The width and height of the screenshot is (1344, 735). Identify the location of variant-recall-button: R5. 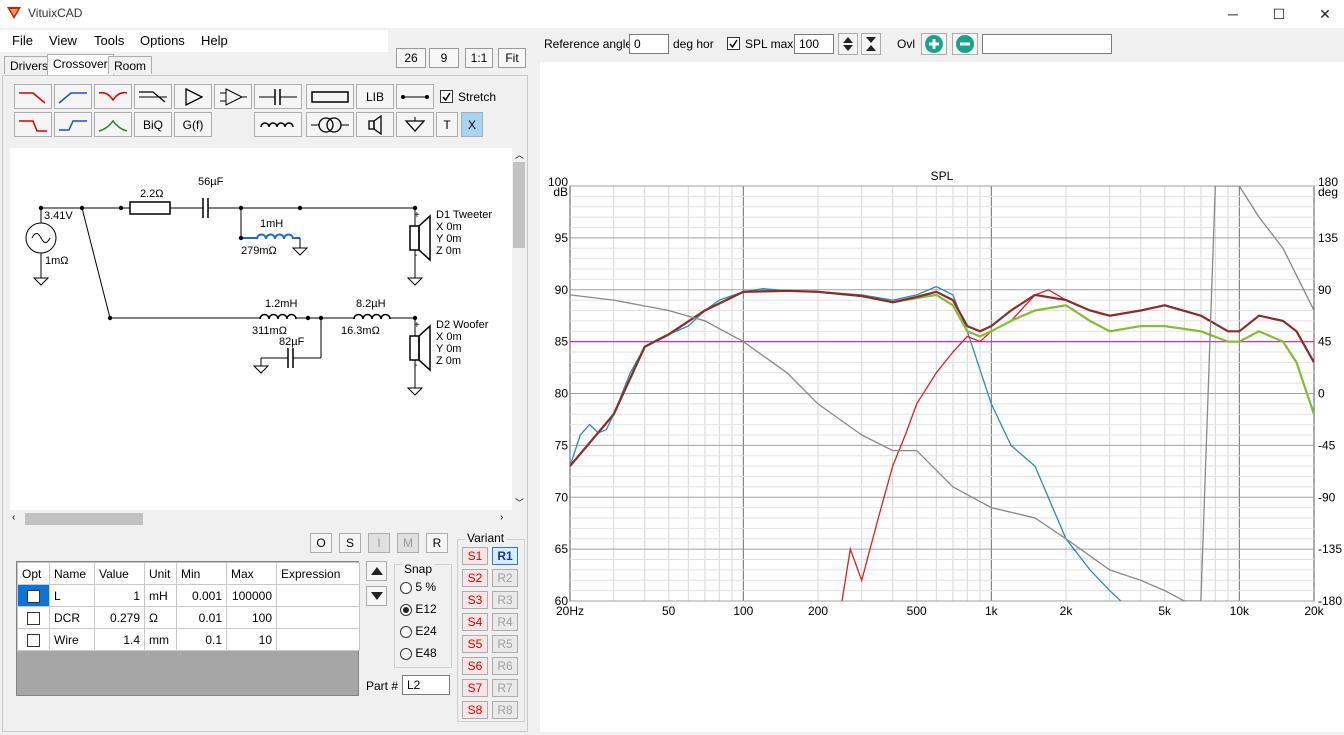
(505, 644).